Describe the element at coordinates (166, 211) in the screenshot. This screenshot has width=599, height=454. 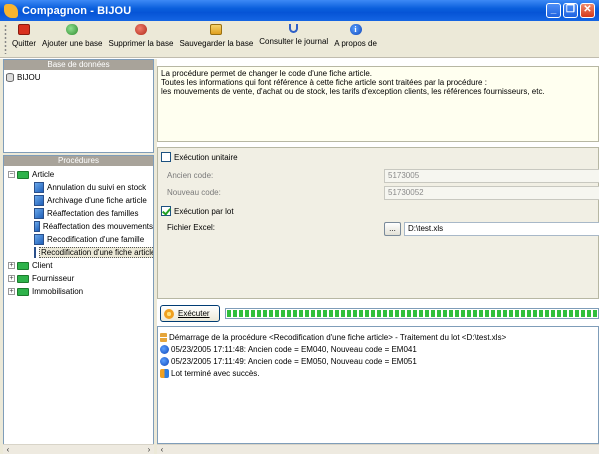
I see `batch-execution-checkbox` at that location.